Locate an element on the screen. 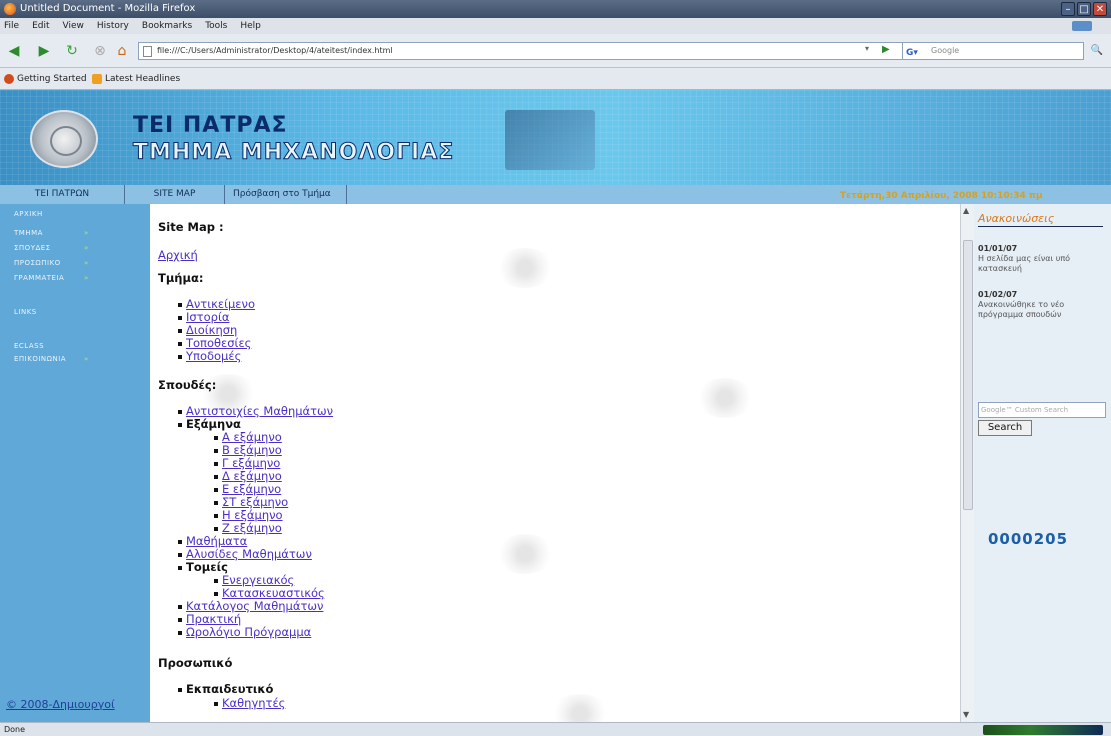  addon-status-icon is located at coordinates (1043, 730).